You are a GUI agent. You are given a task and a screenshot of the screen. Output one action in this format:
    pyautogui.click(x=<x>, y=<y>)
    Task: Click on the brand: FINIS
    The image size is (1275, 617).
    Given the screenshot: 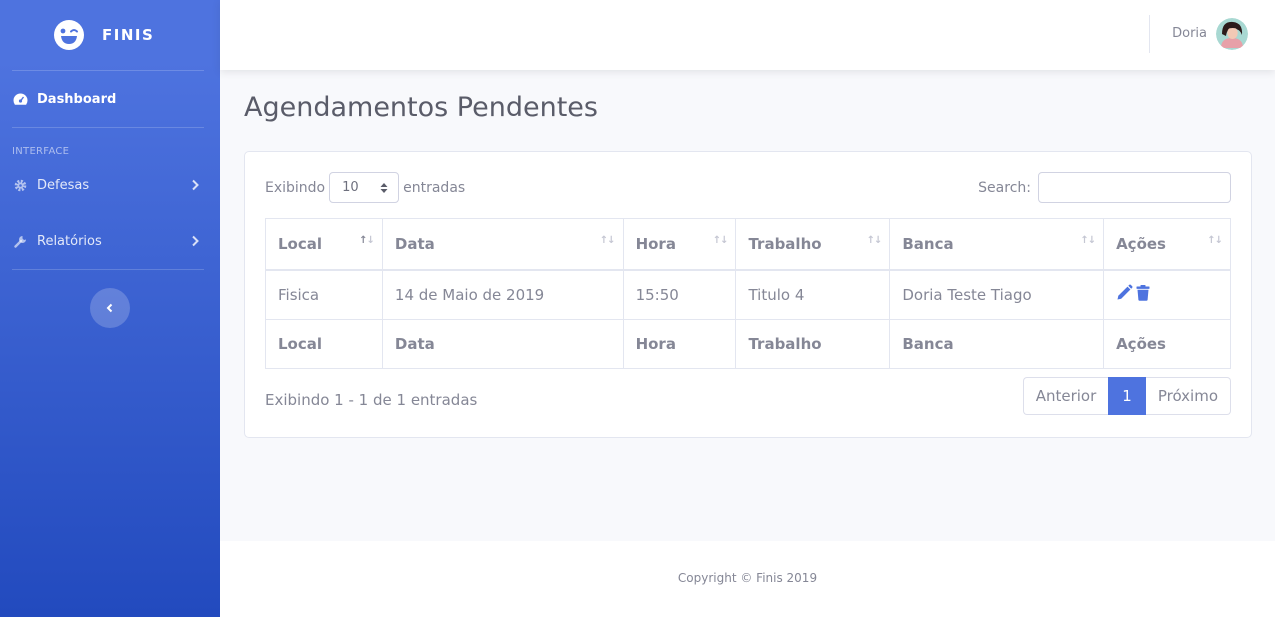 What is the action you would take?
    pyautogui.click(x=110, y=35)
    